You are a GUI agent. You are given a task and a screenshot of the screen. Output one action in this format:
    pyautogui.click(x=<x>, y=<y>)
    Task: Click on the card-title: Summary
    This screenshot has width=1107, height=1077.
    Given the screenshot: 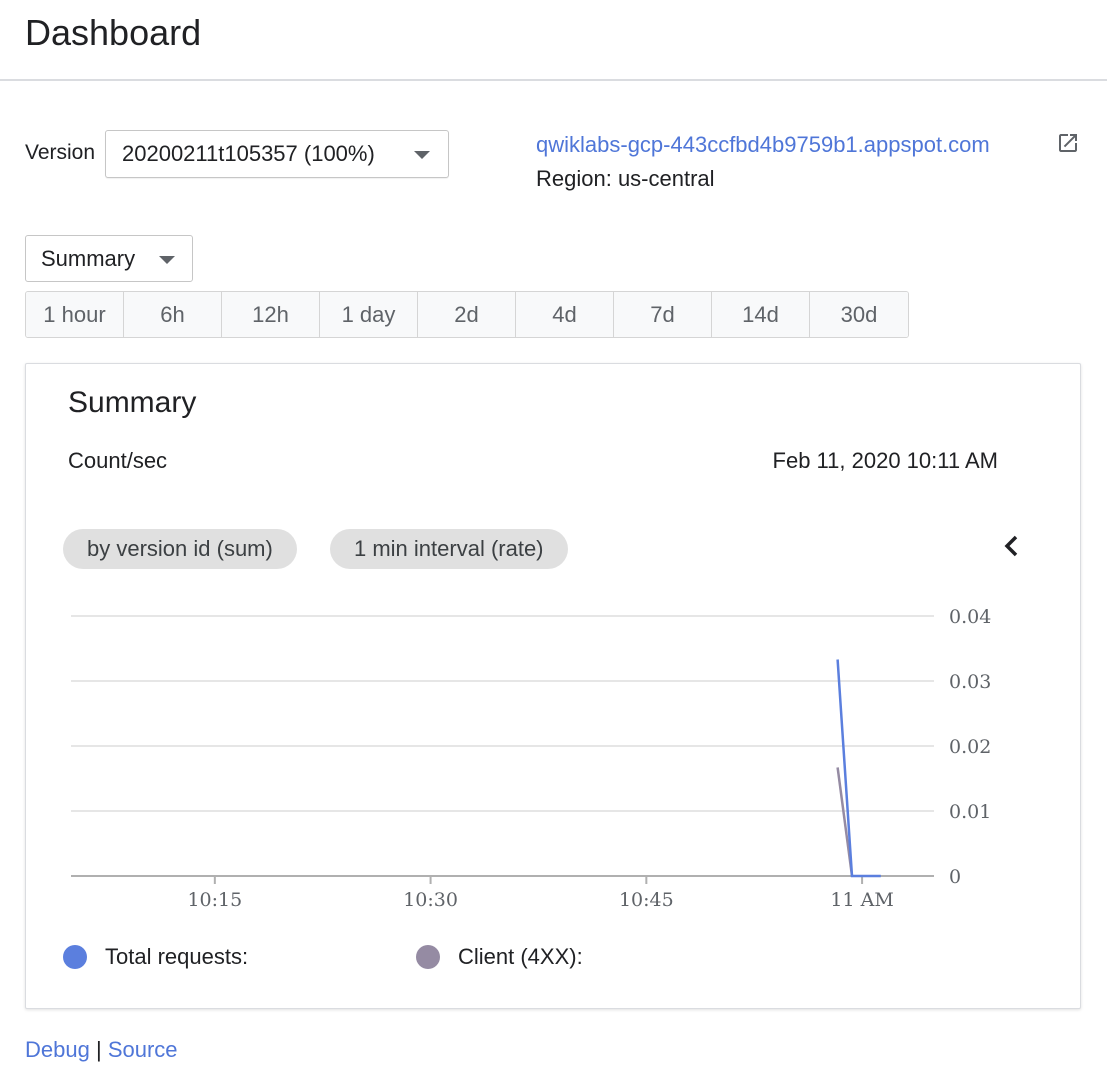 What is the action you would take?
    pyautogui.click(x=132, y=402)
    